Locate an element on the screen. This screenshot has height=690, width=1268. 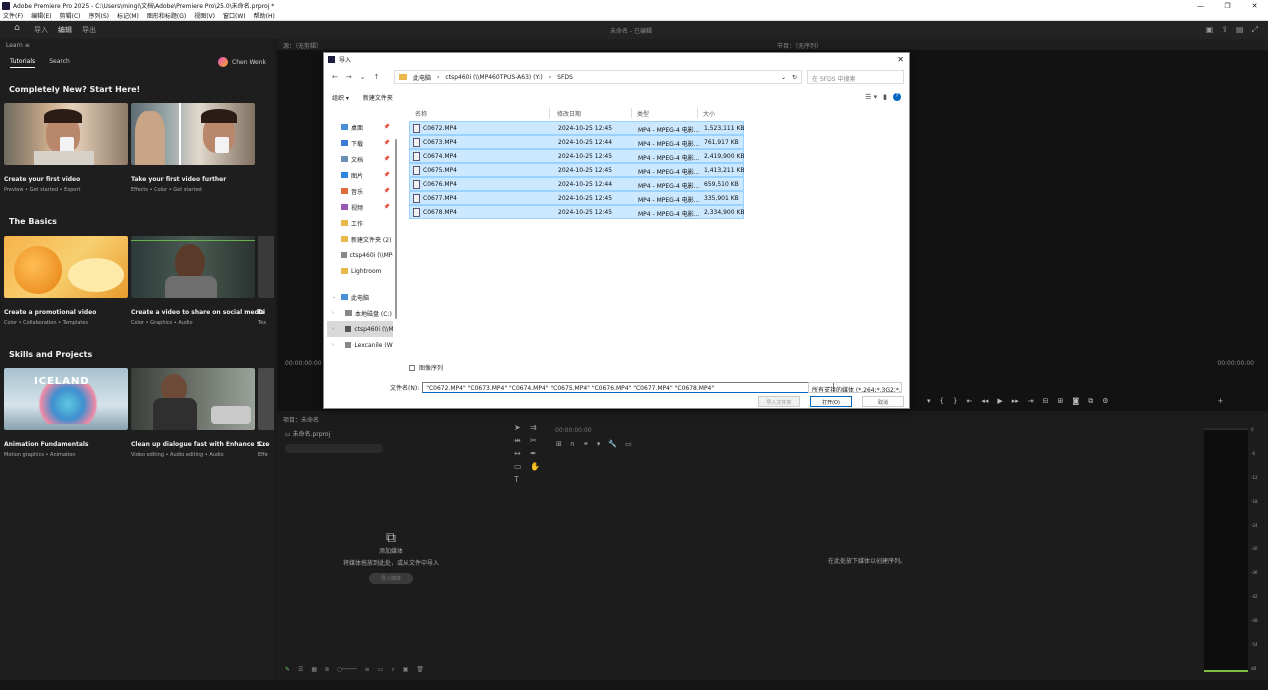
find-icon: ⌕ is located at coordinates (392, 670).